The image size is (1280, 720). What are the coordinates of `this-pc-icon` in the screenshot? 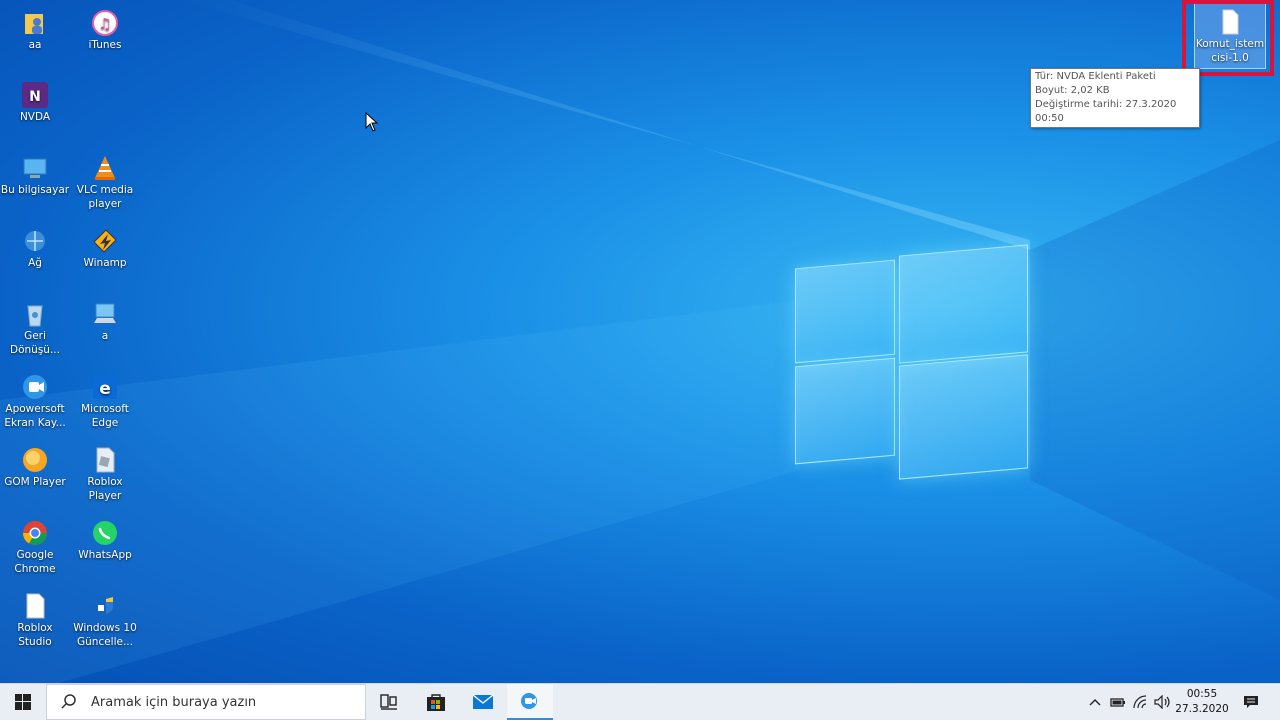 It's located at (35, 168).